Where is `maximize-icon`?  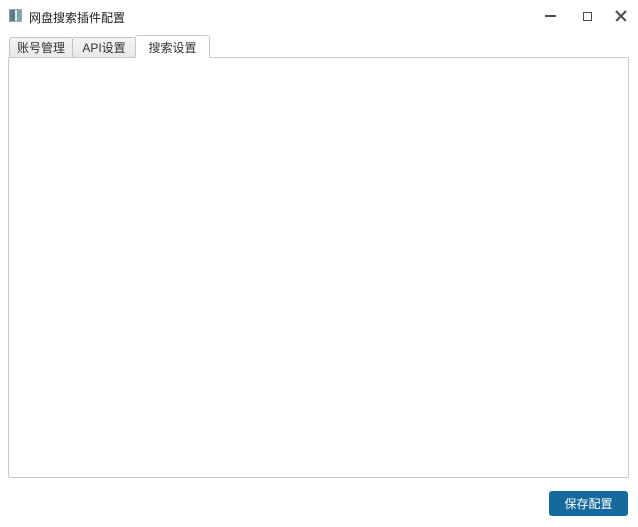
maximize-icon is located at coordinates (587, 16).